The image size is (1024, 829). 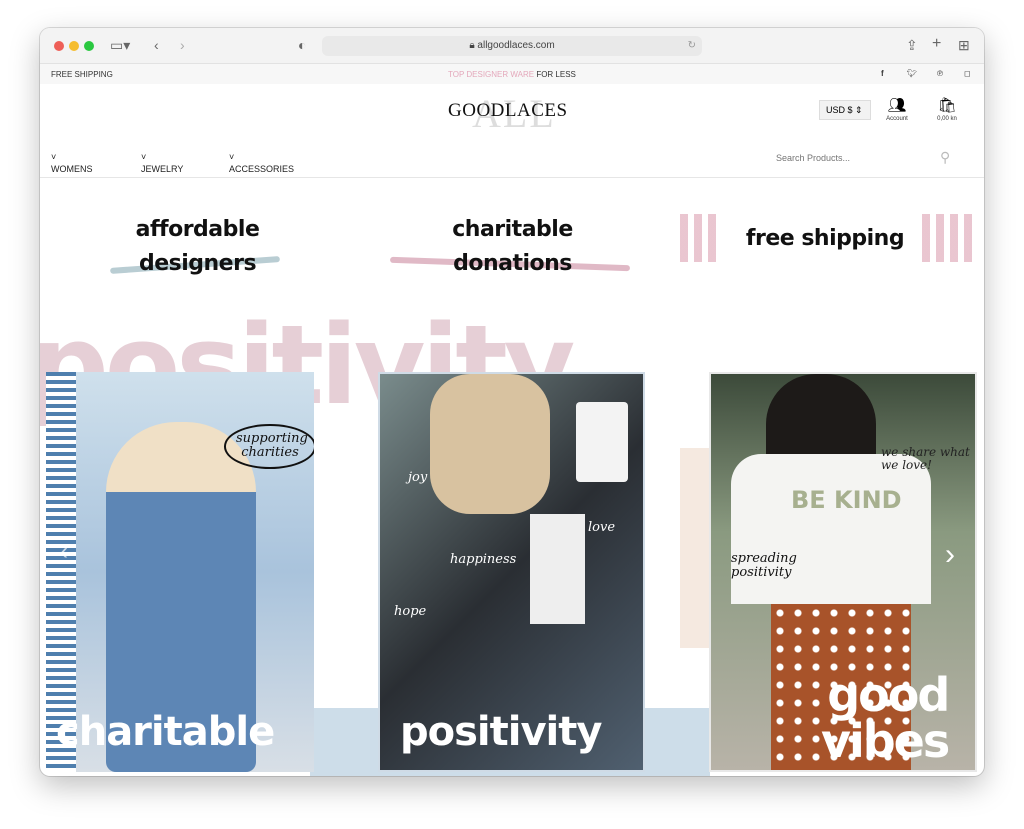 What do you see at coordinates (508, 111) in the screenshot?
I see `site-logo: GOODLACES` at bounding box center [508, 111].